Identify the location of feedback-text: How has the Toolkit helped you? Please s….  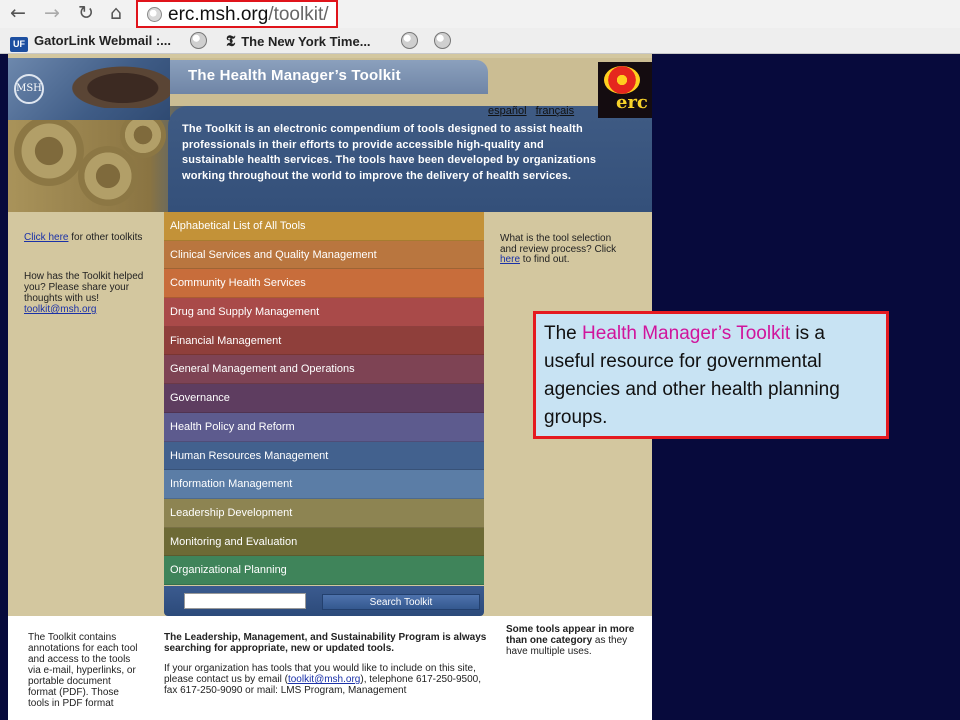
(84, 287).